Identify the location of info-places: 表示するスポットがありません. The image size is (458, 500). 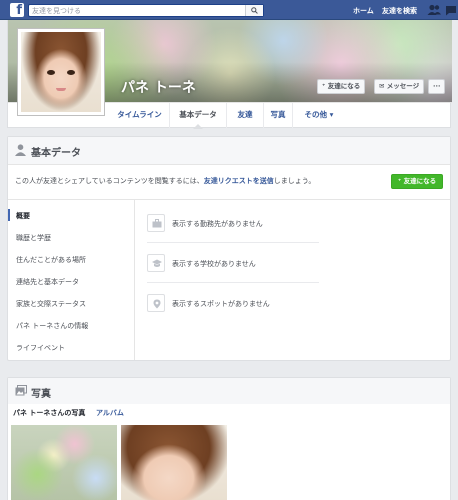
(233, 304).